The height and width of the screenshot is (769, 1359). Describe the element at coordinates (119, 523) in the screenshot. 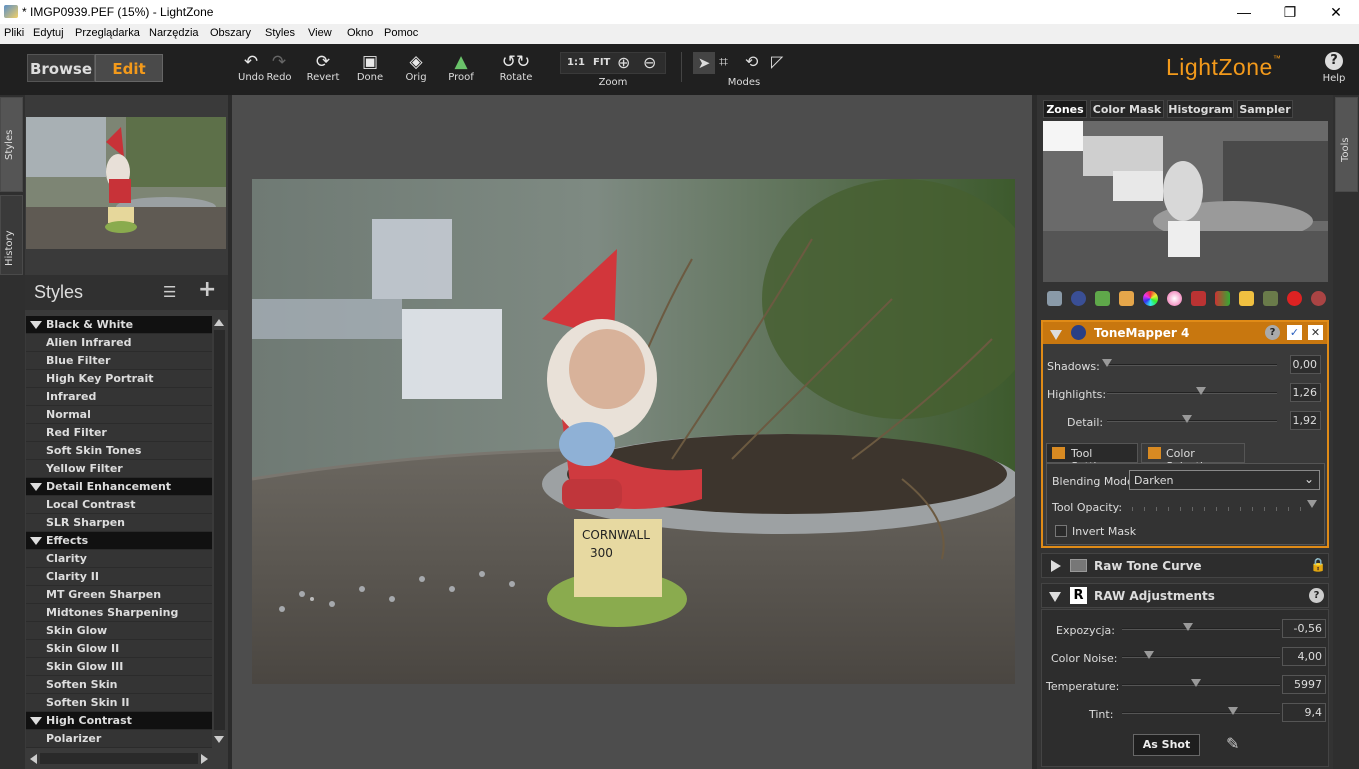

I see `style-item: SLR Sharpen` at that location.